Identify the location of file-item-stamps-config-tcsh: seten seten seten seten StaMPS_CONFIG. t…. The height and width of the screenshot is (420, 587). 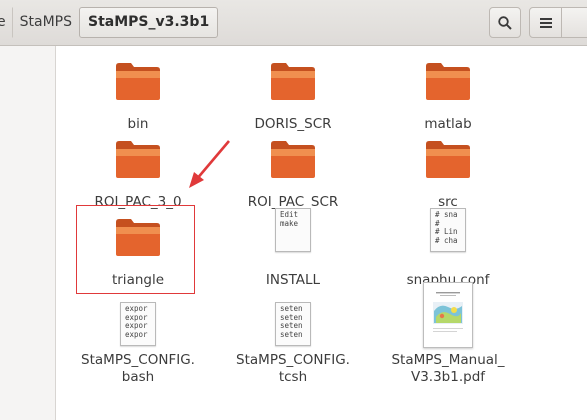
(293, 344).